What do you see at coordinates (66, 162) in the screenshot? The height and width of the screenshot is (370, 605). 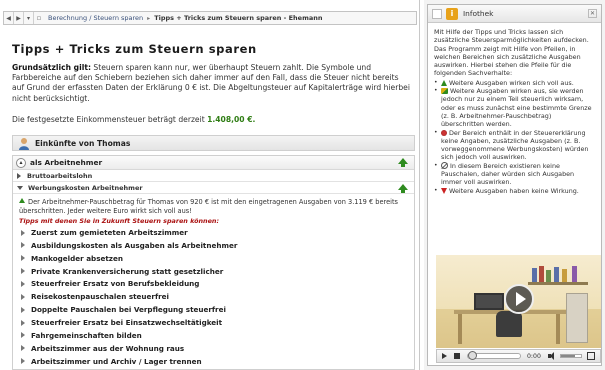 I see `section-arbeitnehmer-title: als Arbeitnehmer` at bounding box center [66, 162].